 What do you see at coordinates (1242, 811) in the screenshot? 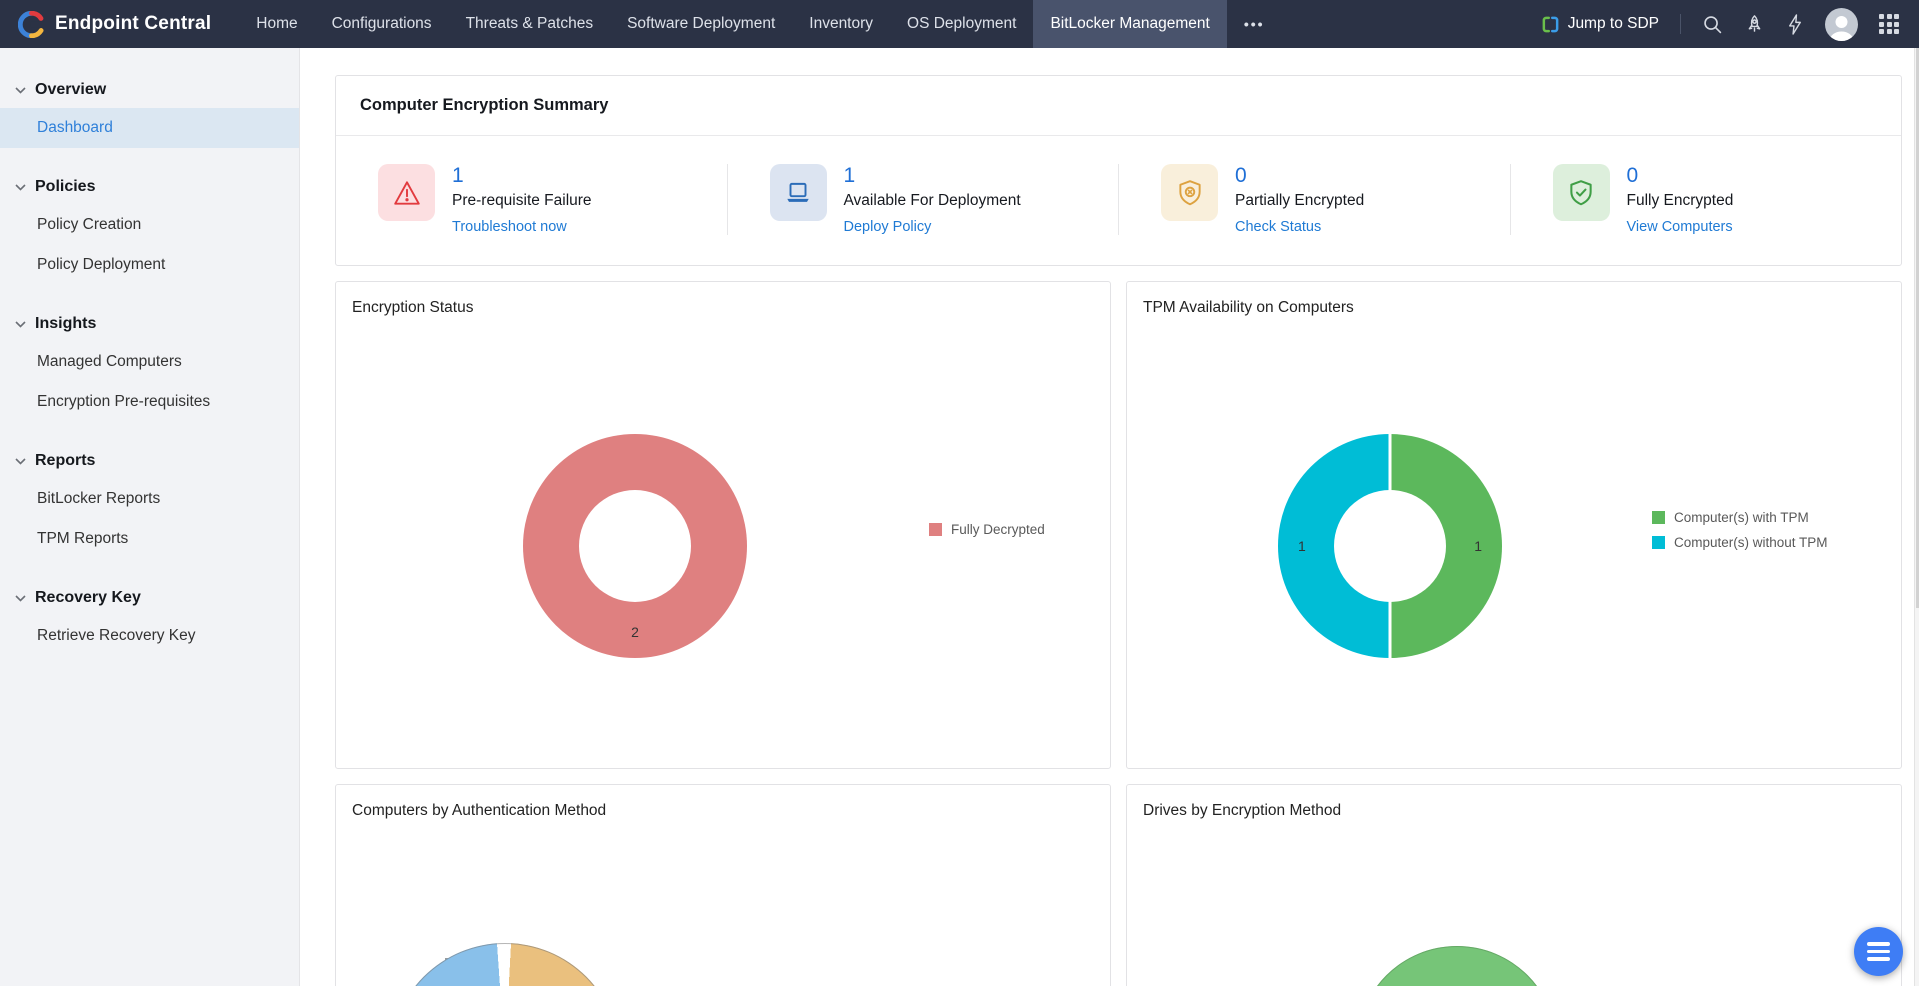
I see `drives-by-encryption-method-title: Drives by Encryption Method` at bounding box center [1242, 811].